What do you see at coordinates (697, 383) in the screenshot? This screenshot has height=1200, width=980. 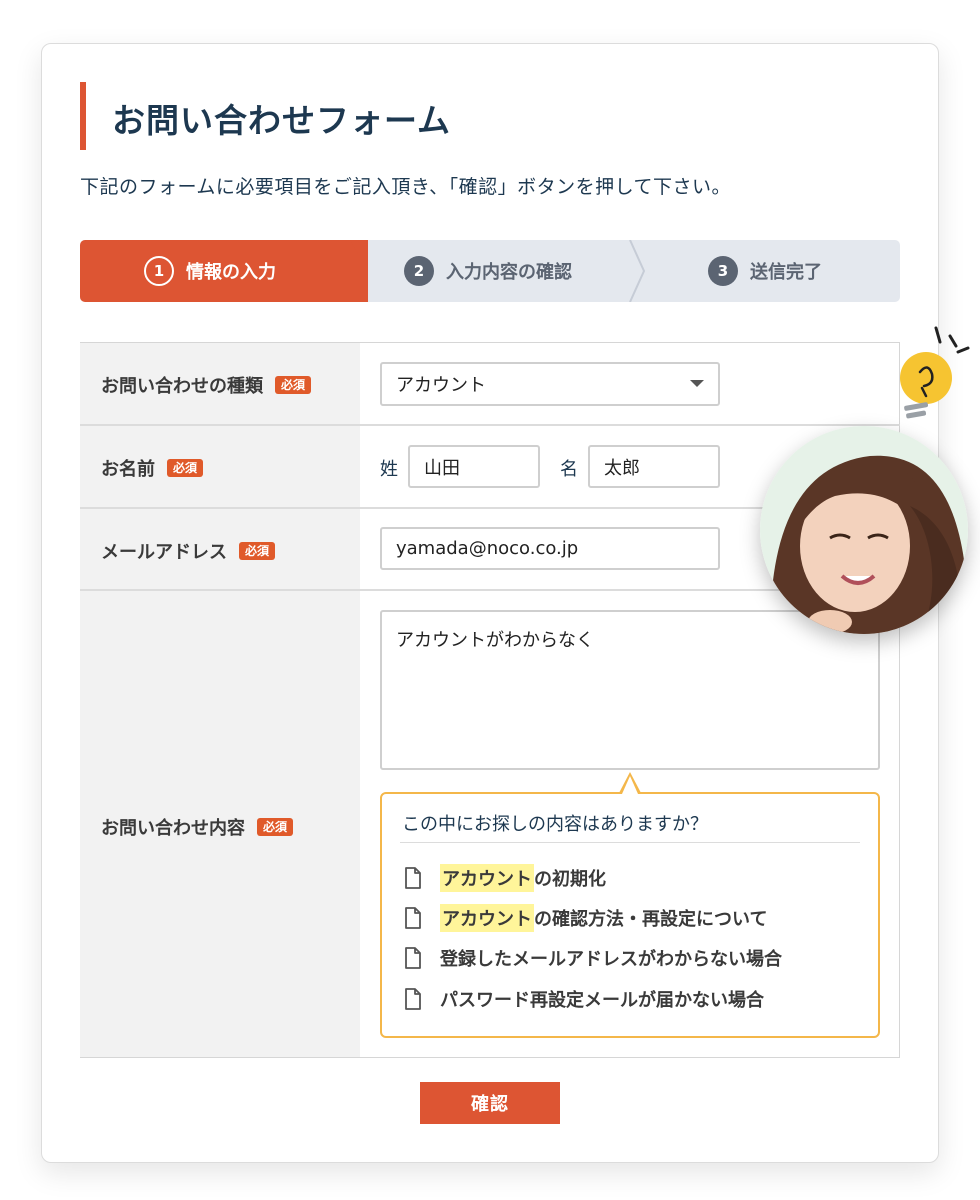 I see `select-caret-icon` at bounding box center [697, 383].